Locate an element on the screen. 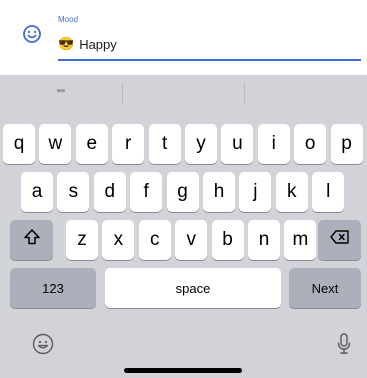  emoji-icon is located at coordinates (43, 346).